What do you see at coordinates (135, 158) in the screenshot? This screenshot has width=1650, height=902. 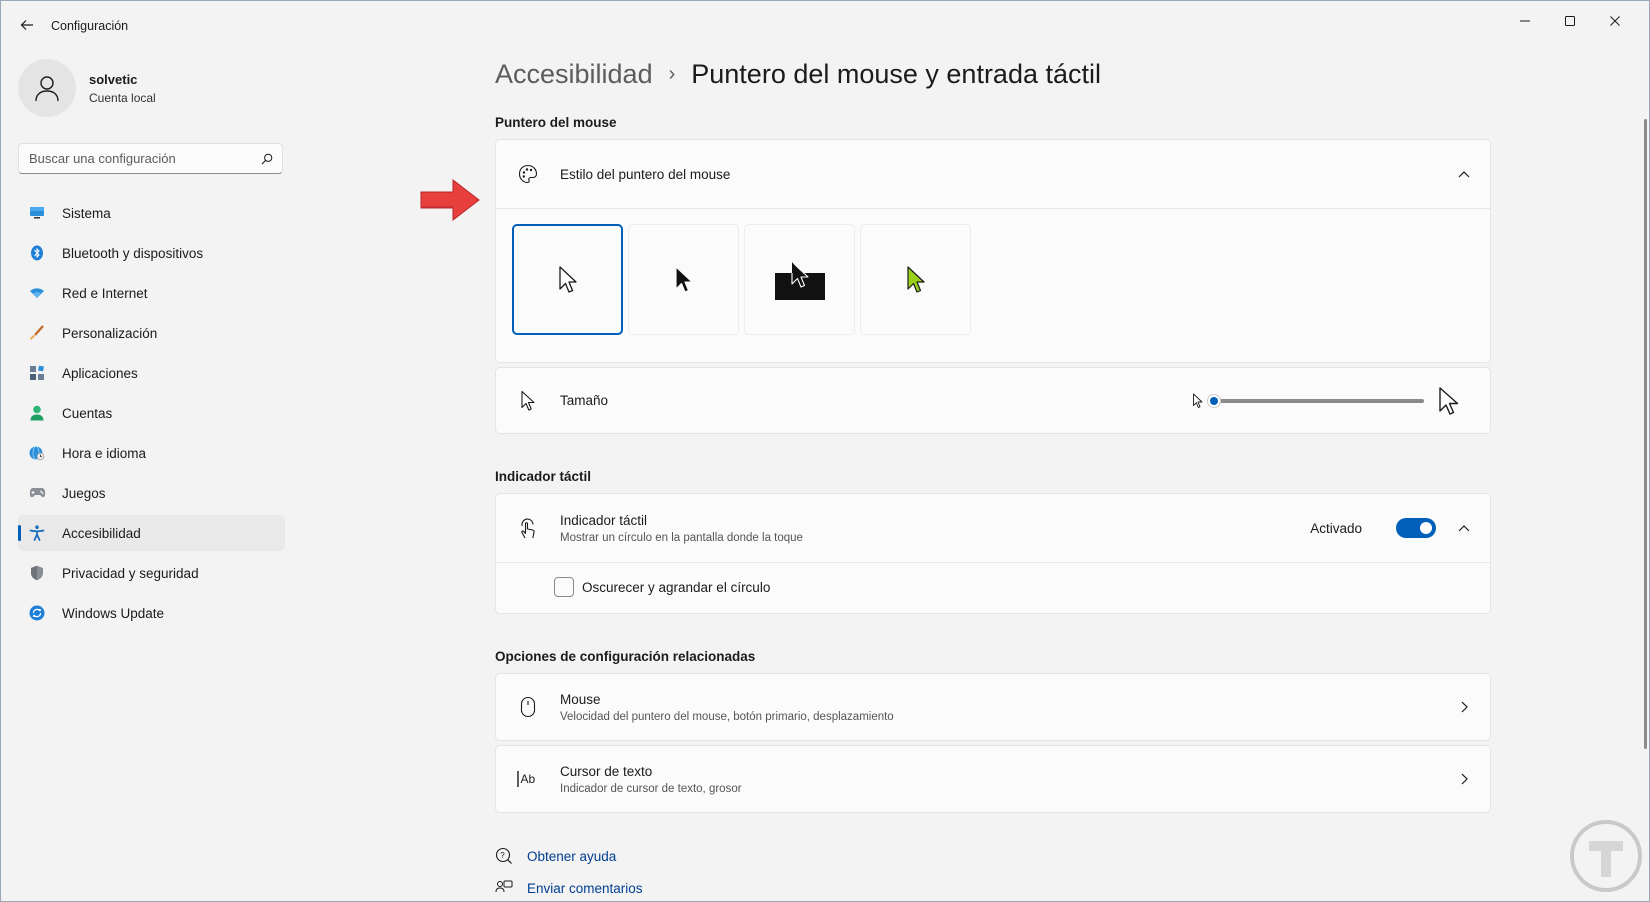 I see `search-input` at bounding box center [135, 158].